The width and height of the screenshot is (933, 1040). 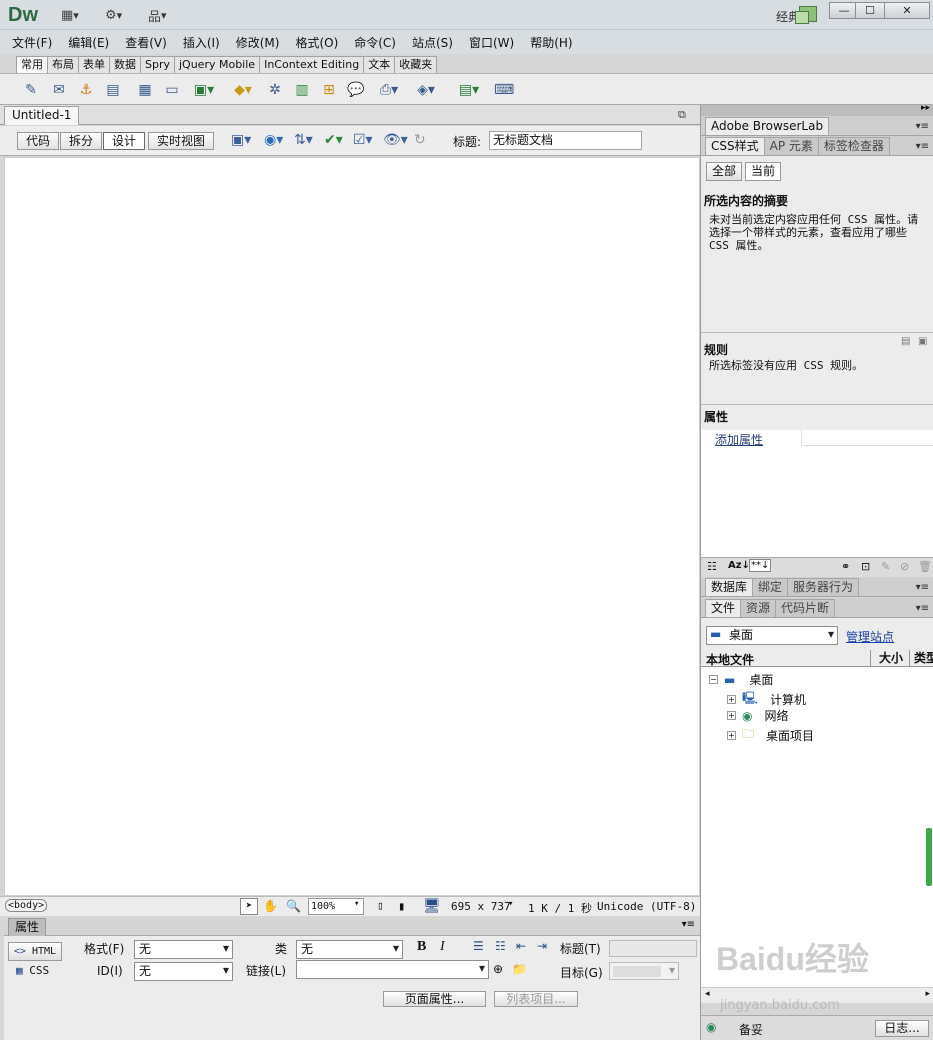 What do you see at coordinates (922, 126) in the screenshot?
I see `browserlab-menu-icon: ▾≡` at bounding box center [922, 126].